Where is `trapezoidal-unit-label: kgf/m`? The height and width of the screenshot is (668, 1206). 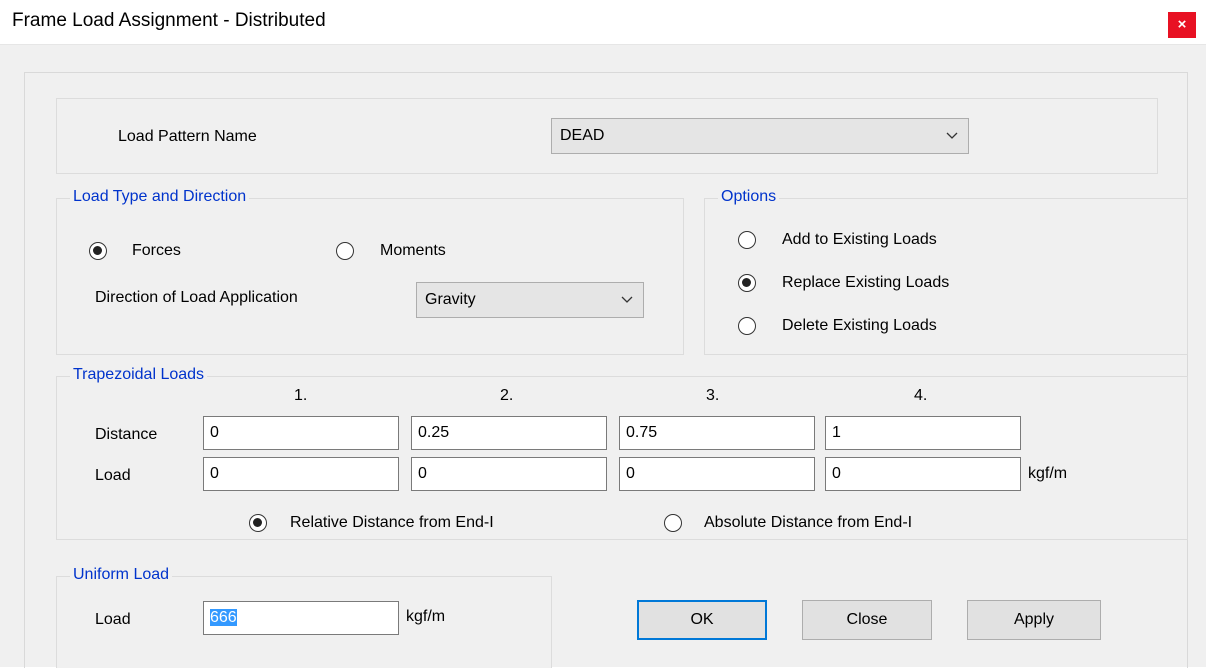 trapezoidal-unit-label: kgf/m is located at coordinates (1048, 473).